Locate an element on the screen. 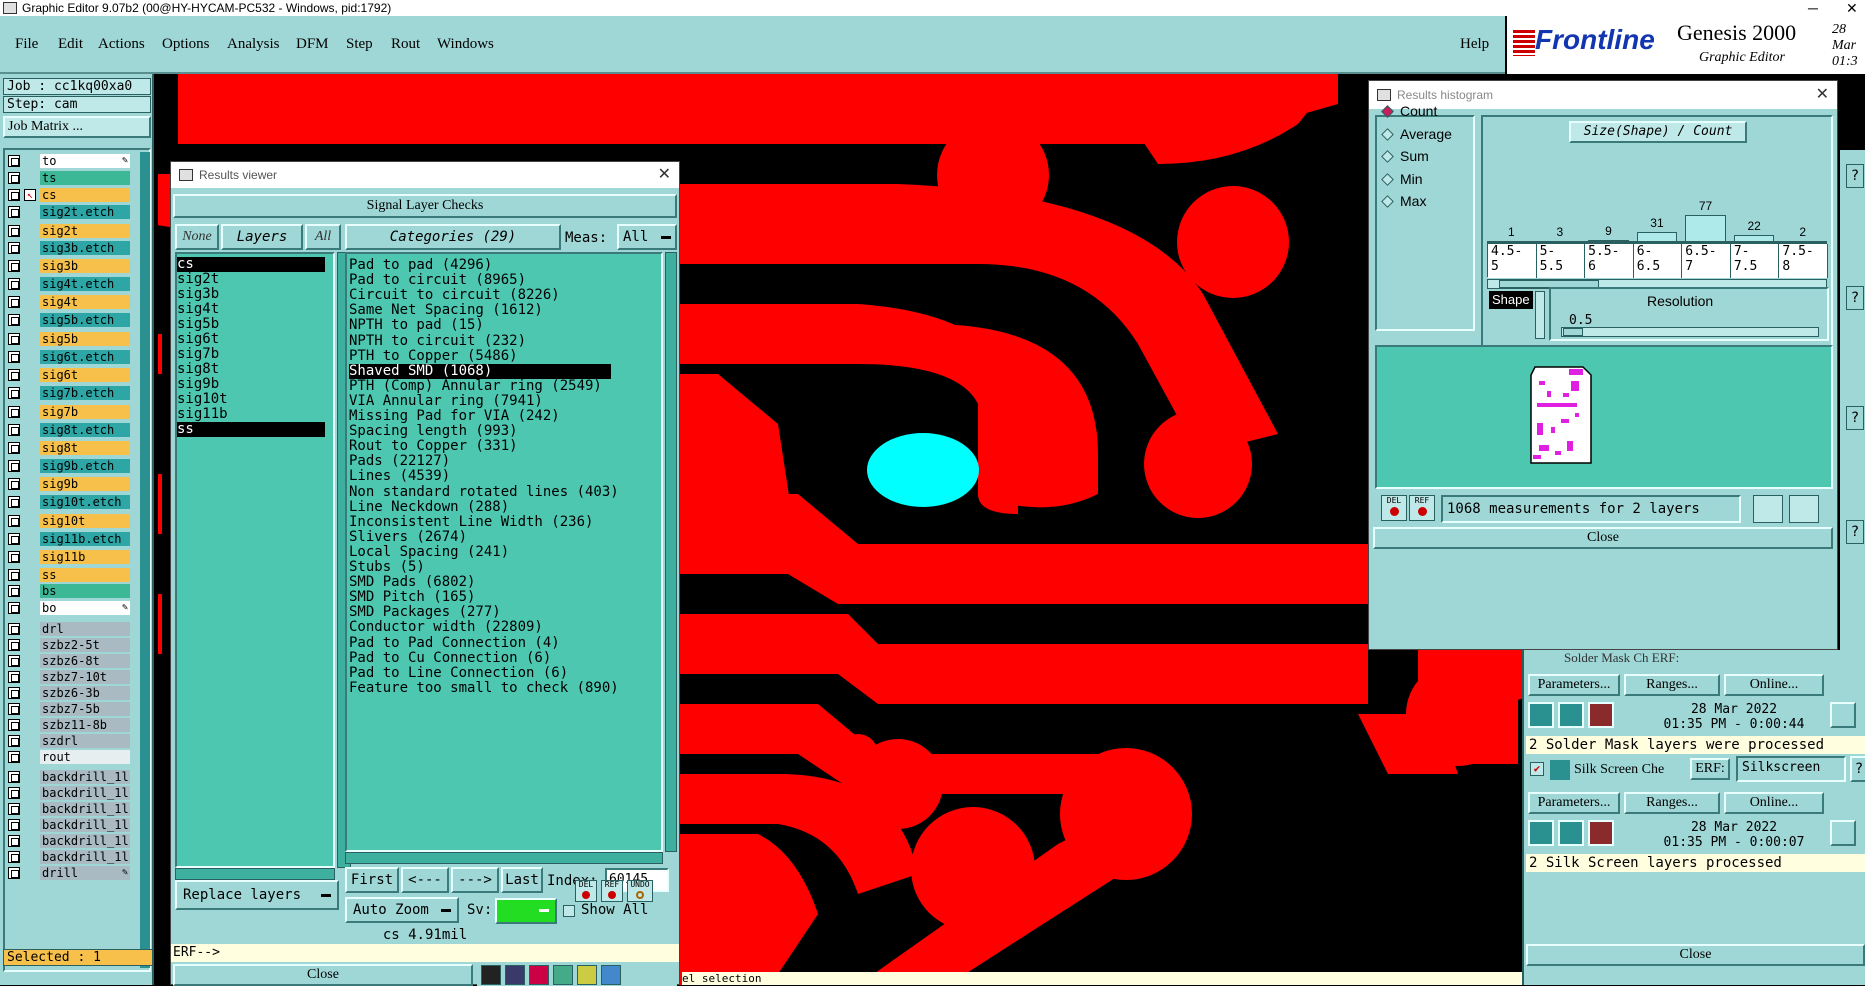 This screenshot has height=986, width=1865. layer-name: sig10t is located at coordinates (85, 521).